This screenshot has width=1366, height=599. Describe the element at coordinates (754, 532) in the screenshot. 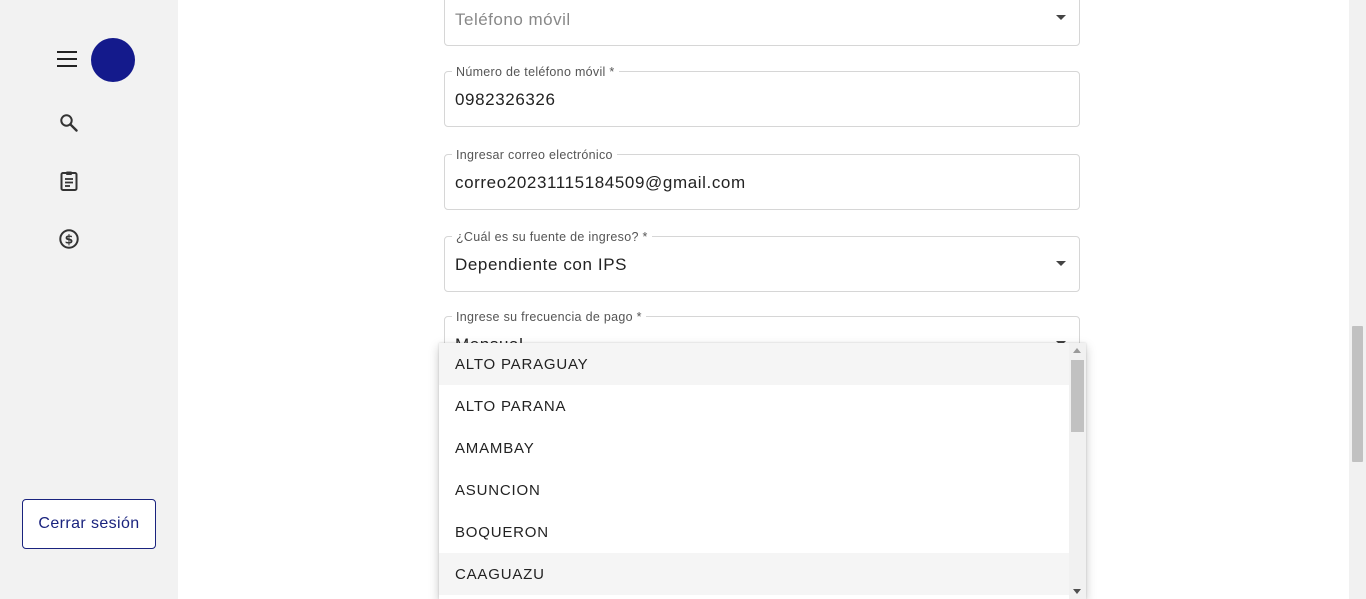

I see `dropdown-option: BOQUERON` at that location.